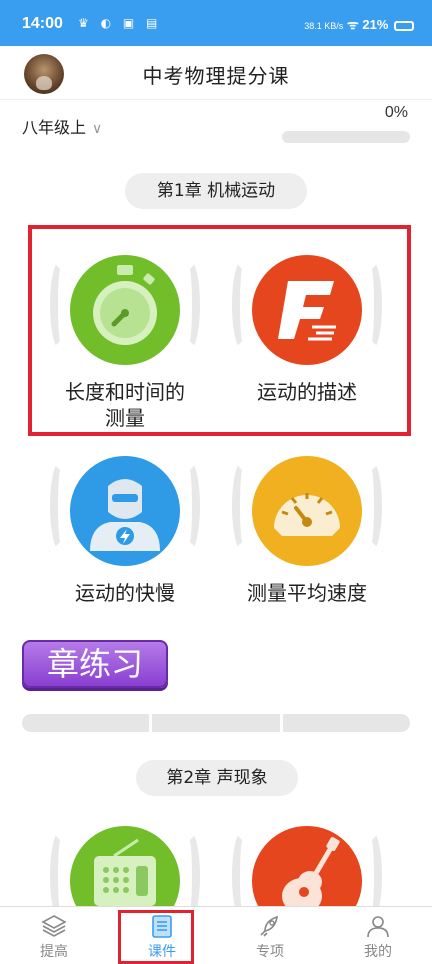 This screenshot has height=964, width=432. What do you see at coordinates (270, 952) in the screenshot?
I see `tab-label: 专项` at bounding box center [270, 952].